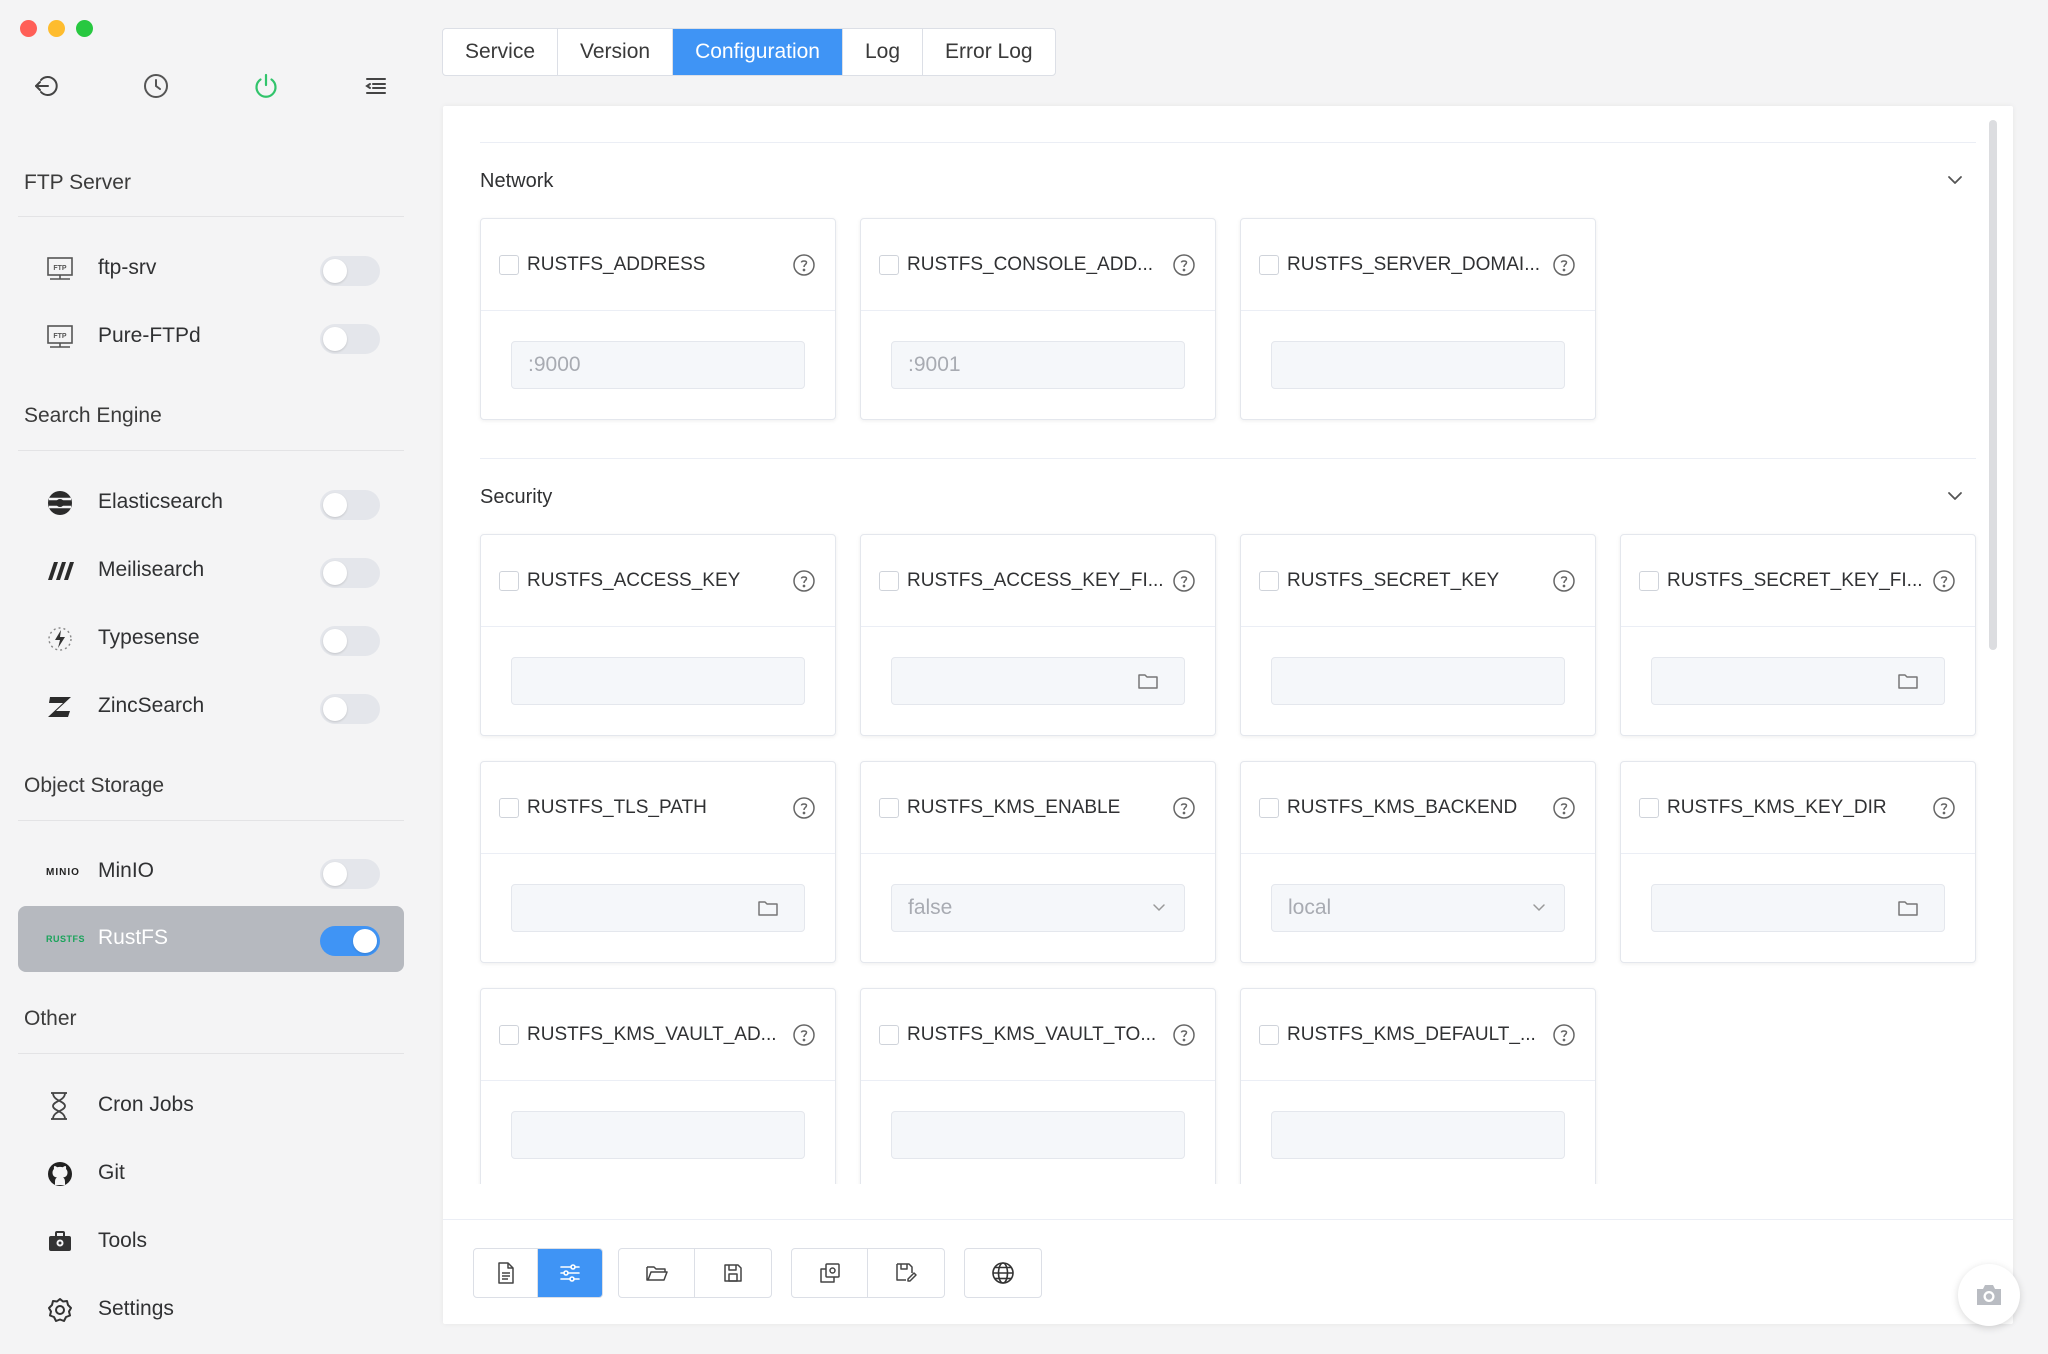 This screenshot has height=1354, width=2048. I want to click on pure-ftpd-toggle, so click(350, 339).